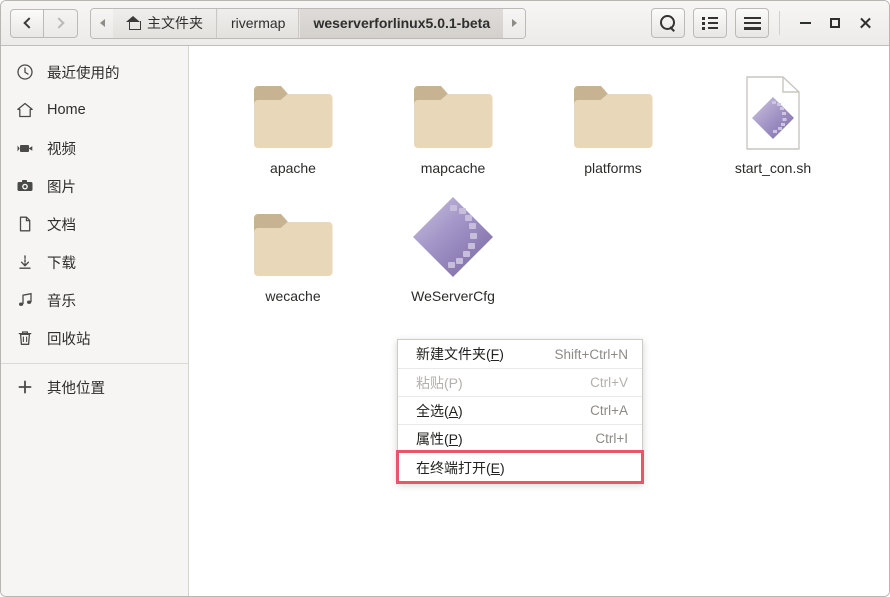 This screenshot has height=597, width=890. I want to click on menu-item-accelerator: Ctrl+A, so click(609, 410).